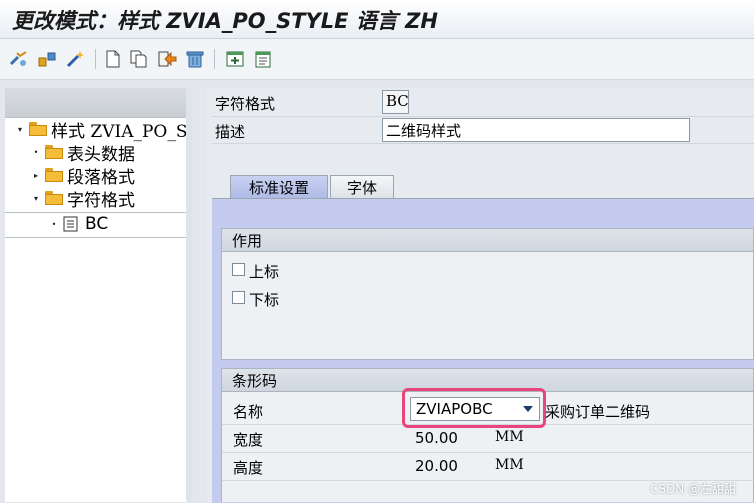 Image resolution: width=754 pixels, height=503 pixels. What do you see at coordinates (189, 295) in the screenshot?
I see `splitter` at bounding box center [189, 295].